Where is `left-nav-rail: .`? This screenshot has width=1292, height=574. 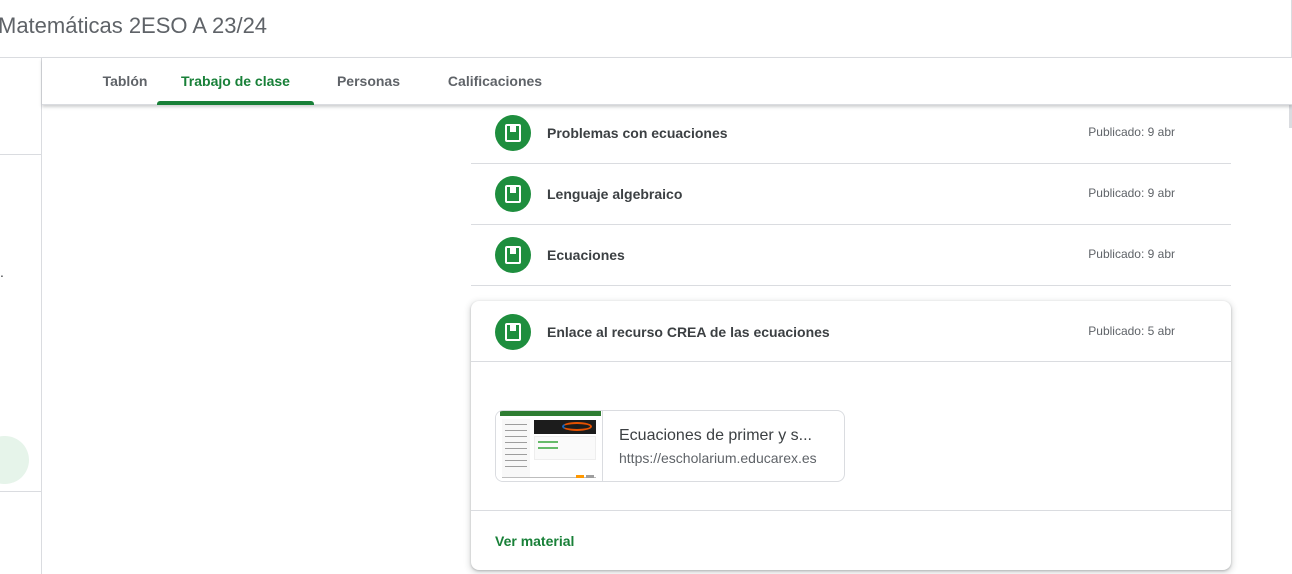 left-nav-rail: . is located at coordinates (21, 316).